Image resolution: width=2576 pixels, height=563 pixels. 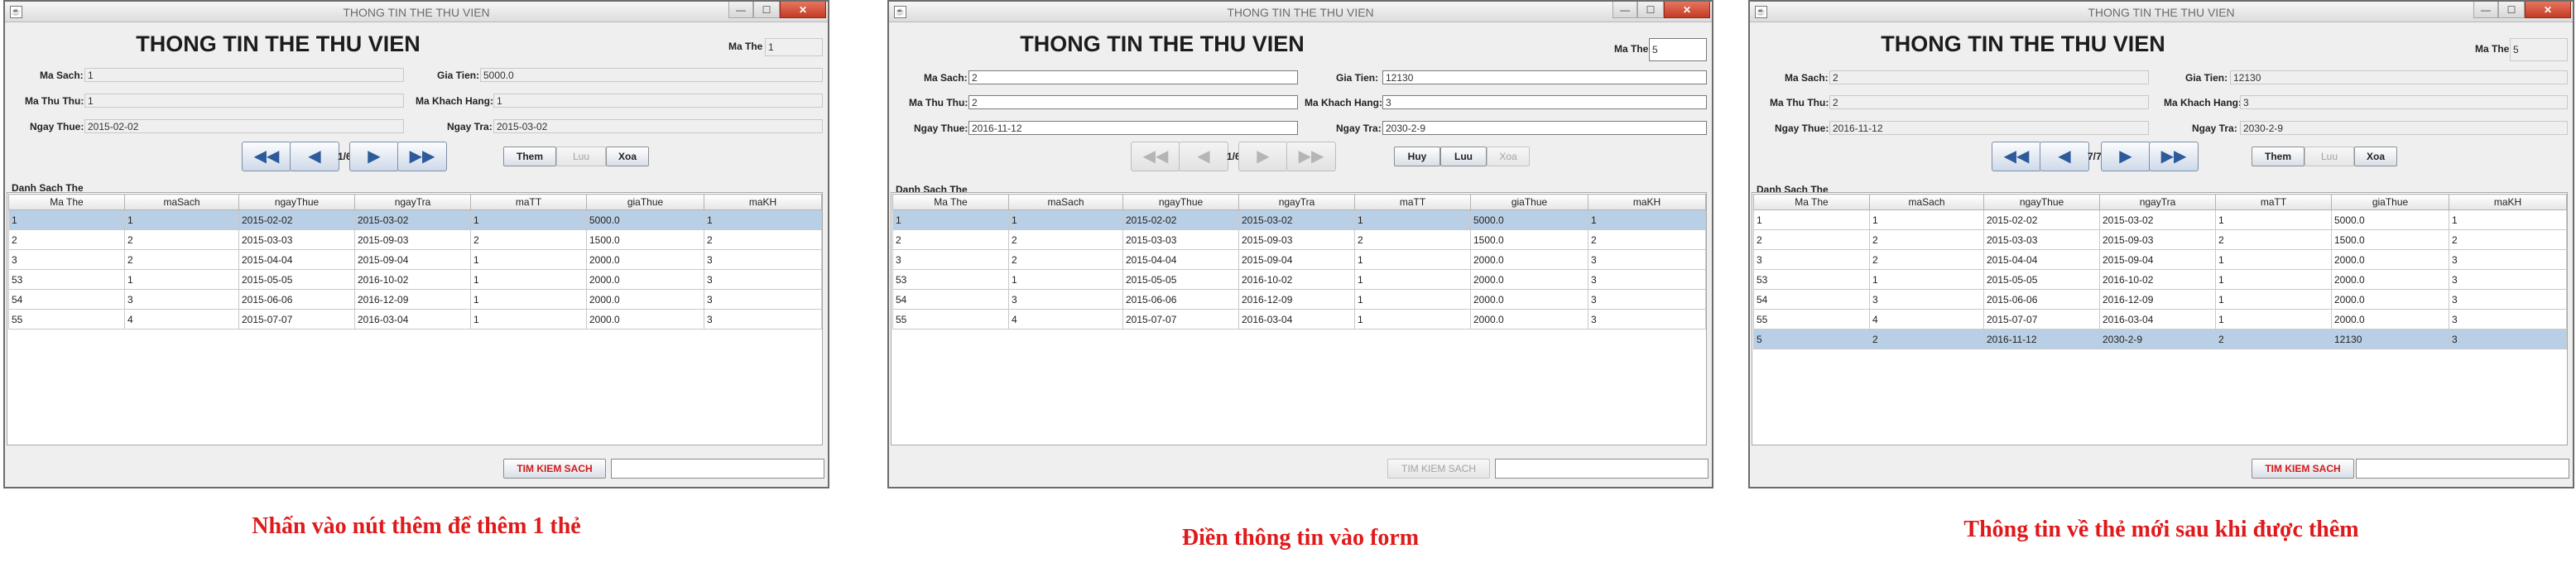 I want to click on ma-sach-field: 1, so click(x=244, y=75).